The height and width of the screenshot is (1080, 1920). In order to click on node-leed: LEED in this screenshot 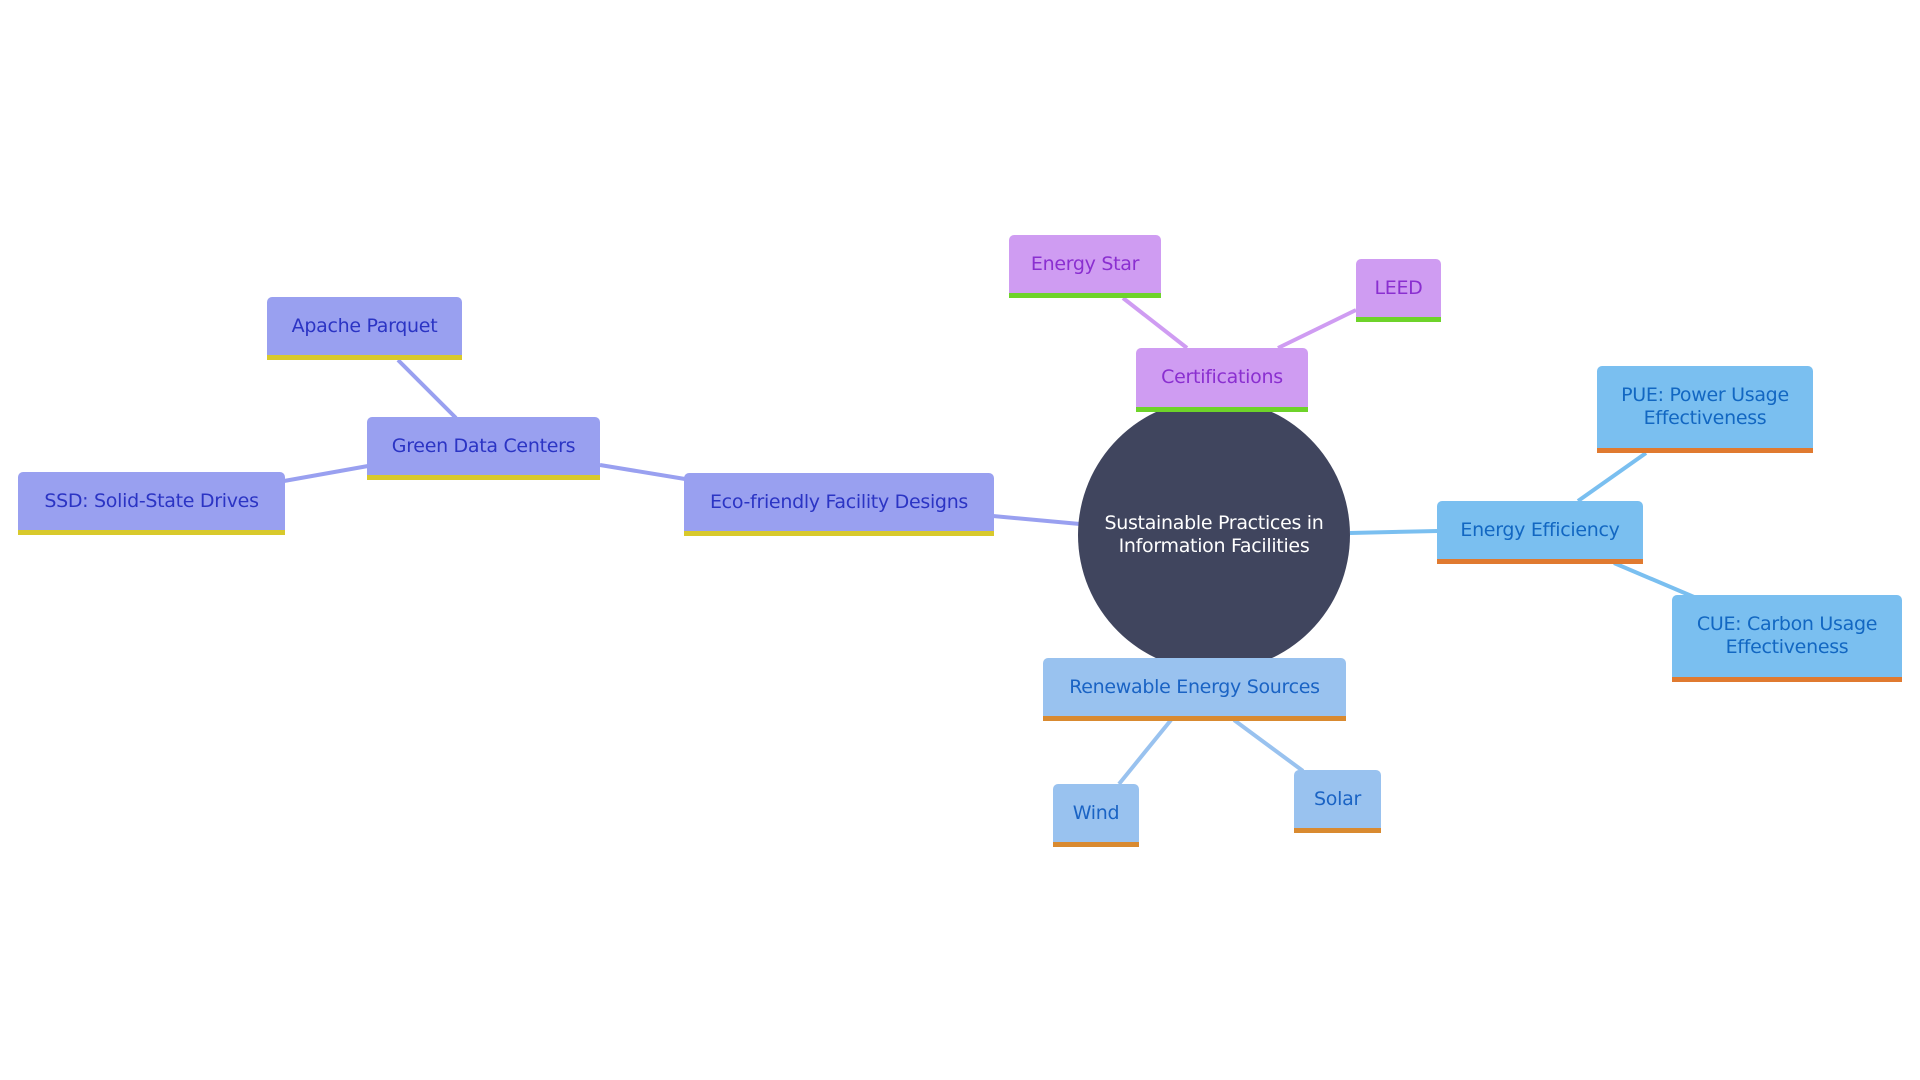, I will do `click(1398, 290)`.